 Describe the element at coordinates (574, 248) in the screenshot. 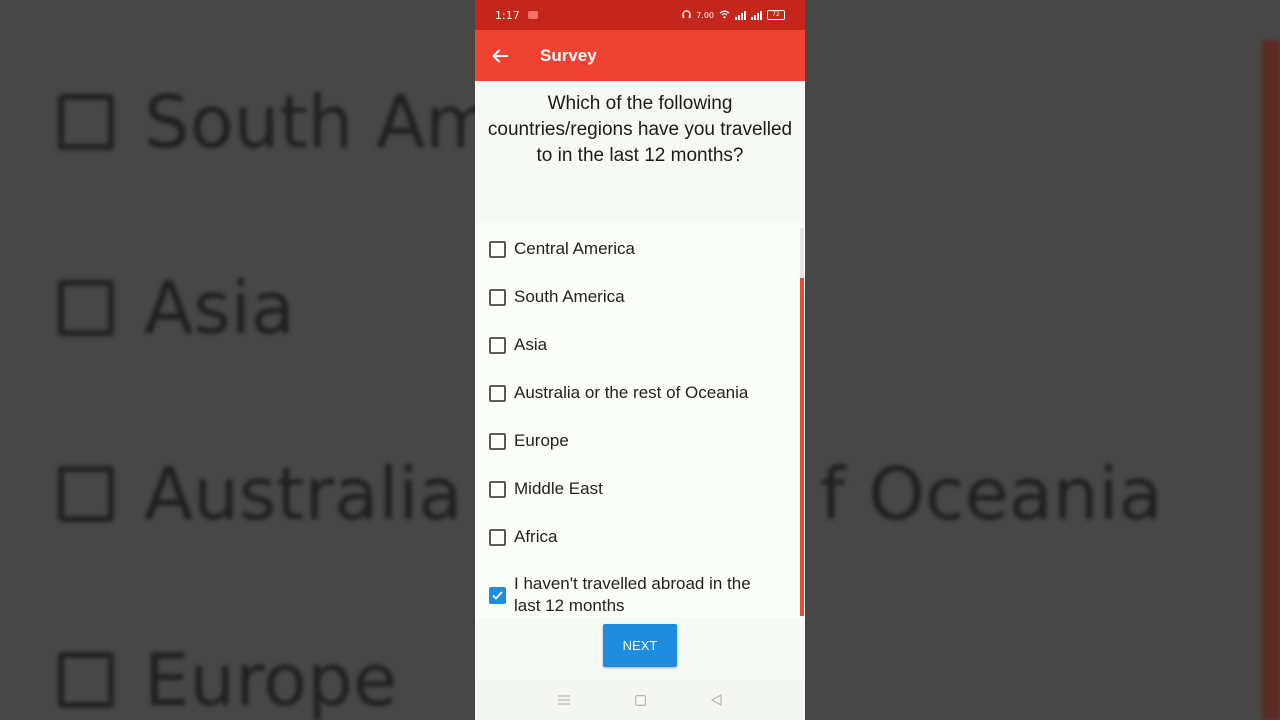

I see `option-label: Central America` at that location.